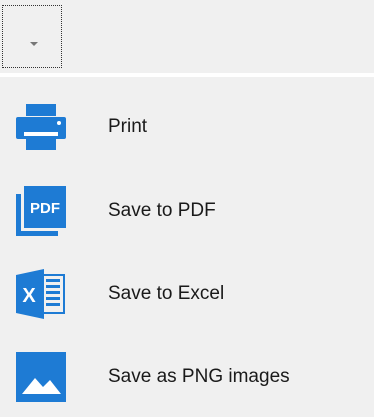 Image resolution: width=374 pixels, height=419 pixels. I want to click on excel-icon-text: X, so click(29, 296).